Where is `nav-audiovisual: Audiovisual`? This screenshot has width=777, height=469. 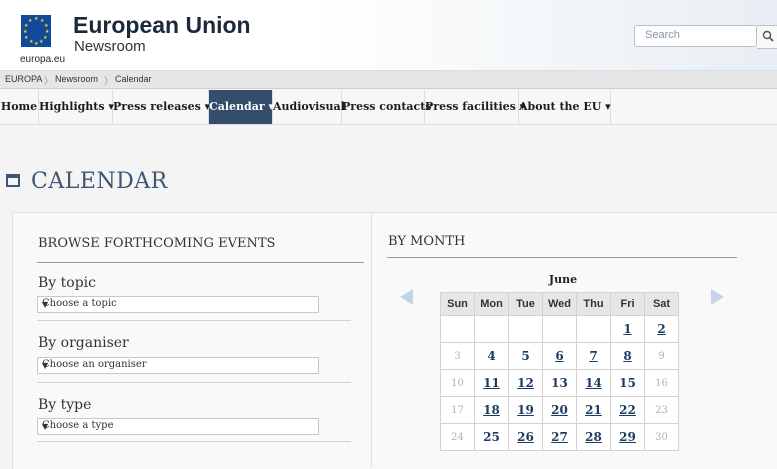 nav-audiovisual: Audiovisual is located at coordinates (309, 107).